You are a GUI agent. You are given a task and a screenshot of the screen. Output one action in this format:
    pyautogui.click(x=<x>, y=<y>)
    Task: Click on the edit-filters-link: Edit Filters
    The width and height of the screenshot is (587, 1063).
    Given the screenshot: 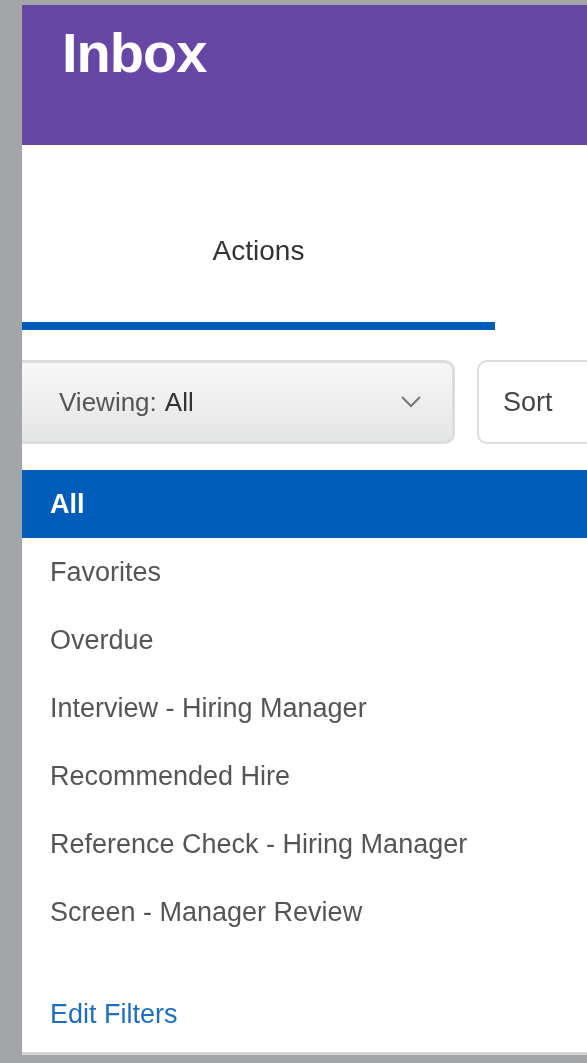 What is the action you would take?
    pyautogui.click(x=114, y=1014)
    